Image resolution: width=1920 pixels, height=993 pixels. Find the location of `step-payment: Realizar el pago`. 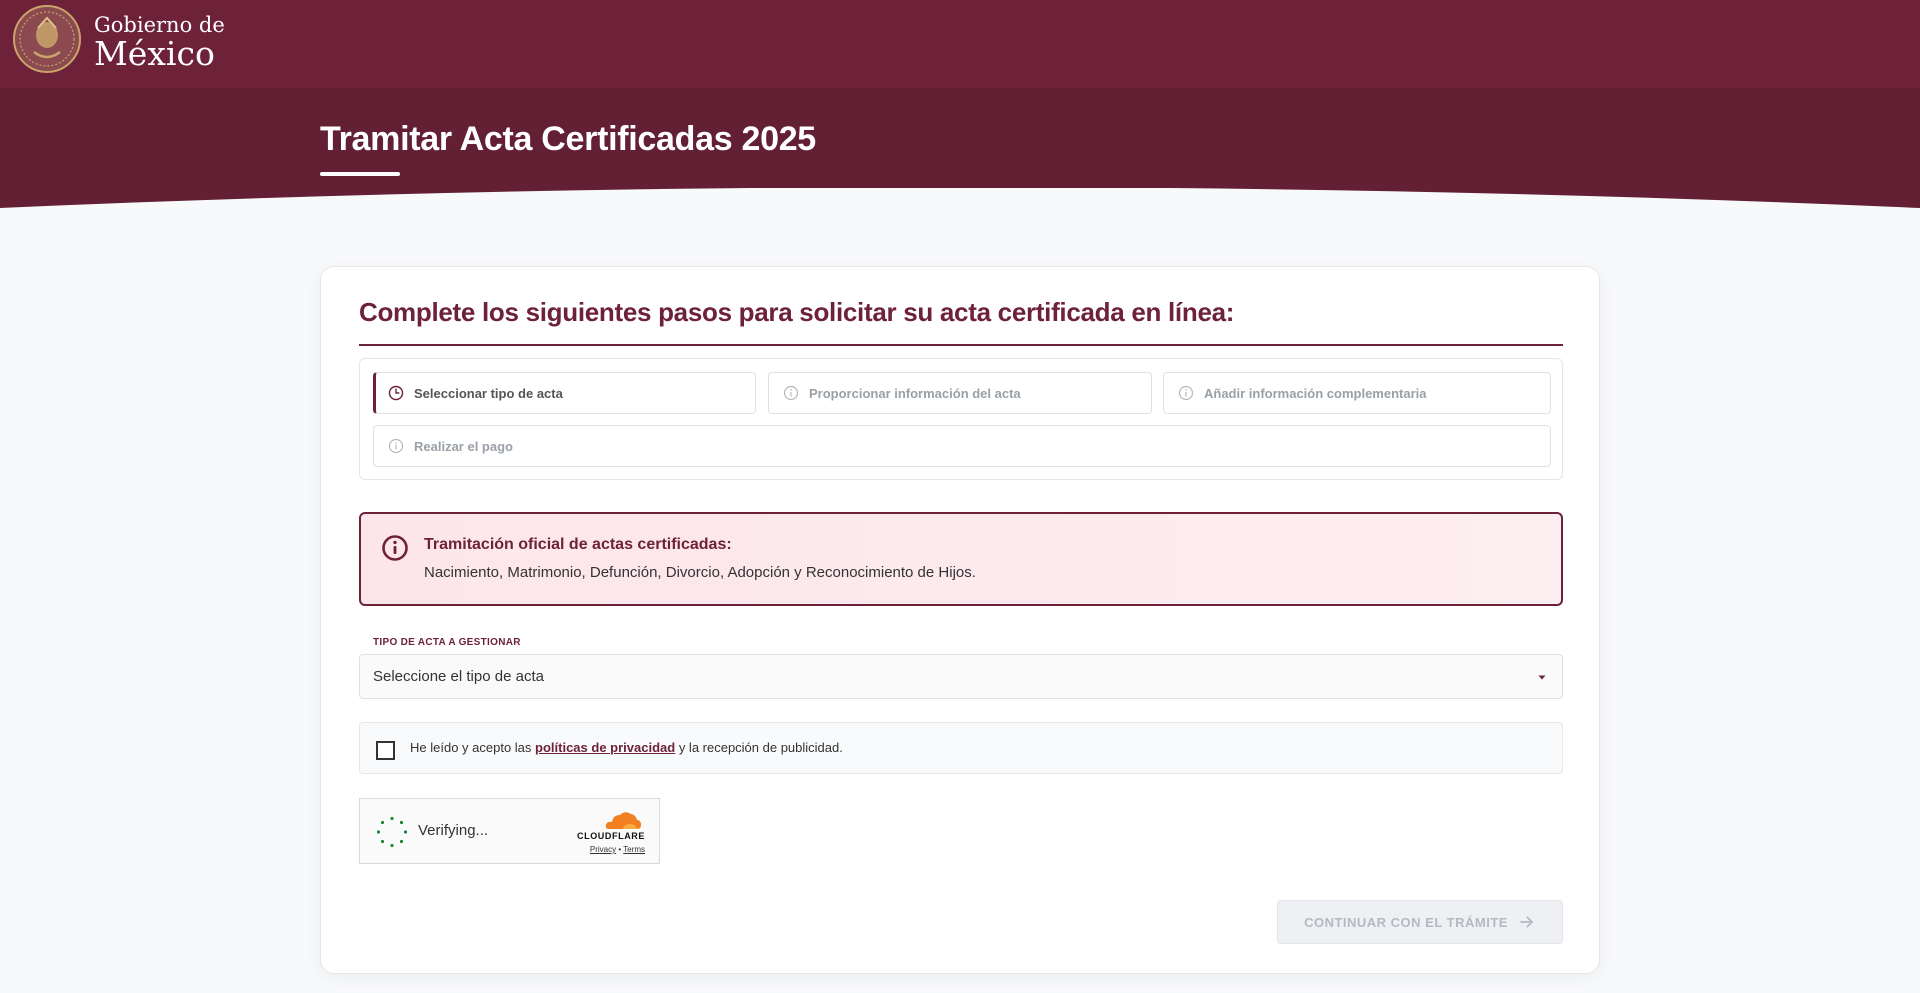

step-payment: Realizar el pago is located at coordinates (962, 446).